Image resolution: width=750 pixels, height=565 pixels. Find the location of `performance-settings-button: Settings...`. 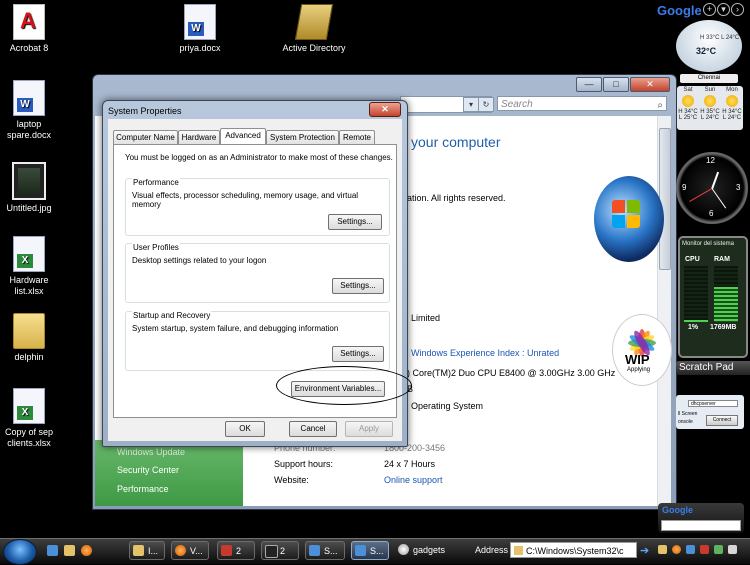

performance-settings-button: Settings... is located at coordinates (355, 222).